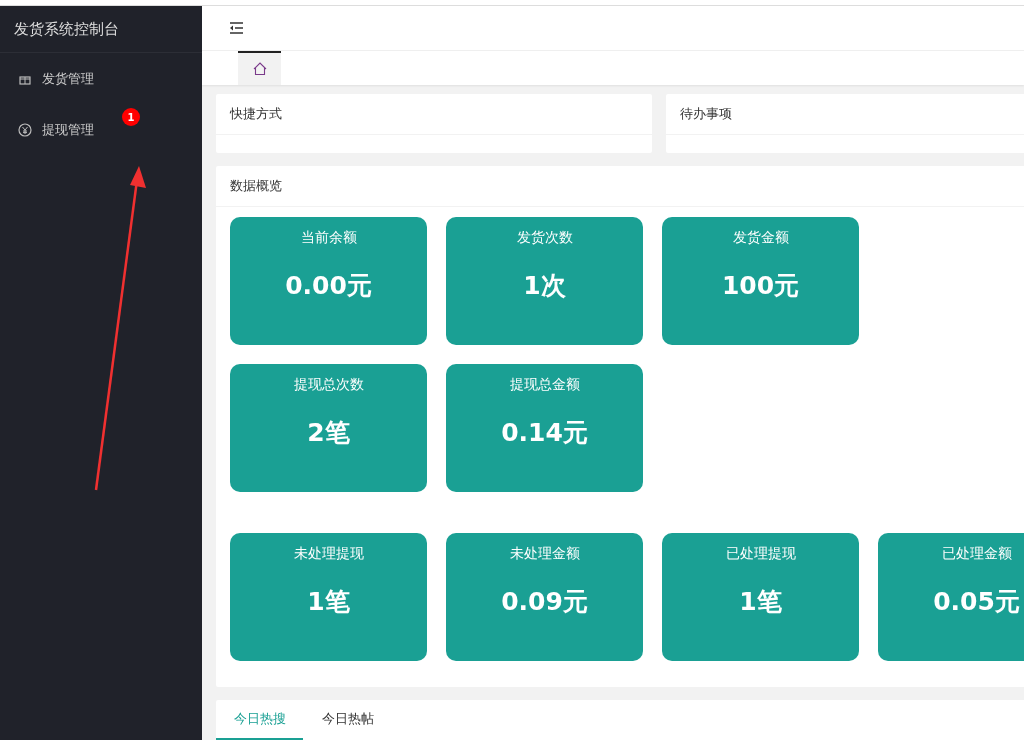 The image size is (1024, 740). Describe the element at coordinates (544, 286) in the screenshot. I see `stat-value: 1次` at that location.